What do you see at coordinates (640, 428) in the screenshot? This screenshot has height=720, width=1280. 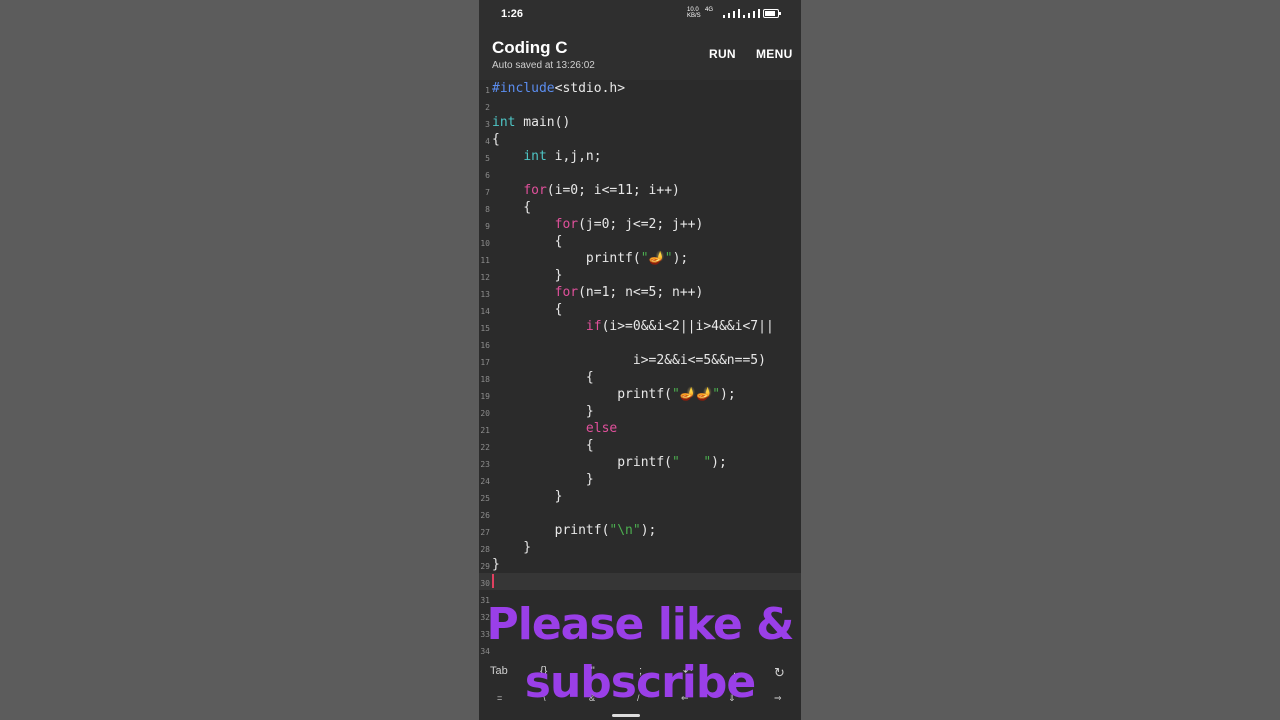 I see `code-line: 21 else` at bounding box center [640, 428].